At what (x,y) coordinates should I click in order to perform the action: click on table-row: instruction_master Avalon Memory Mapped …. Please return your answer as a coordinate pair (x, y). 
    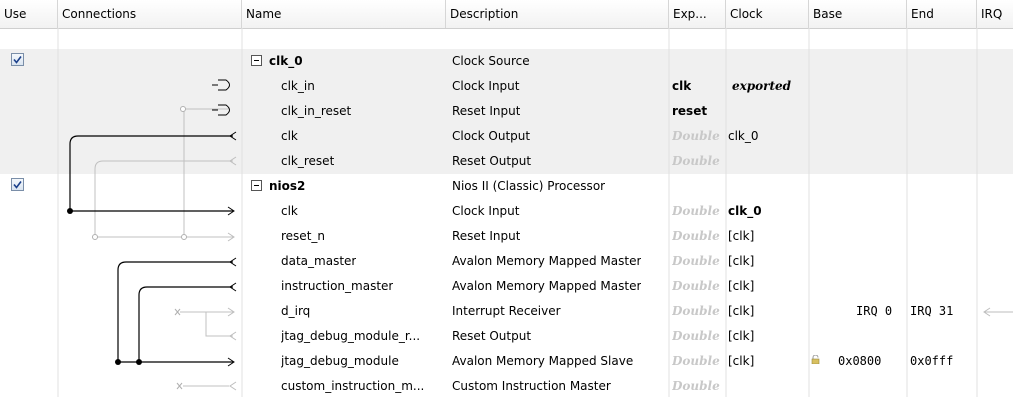
    Looking at the image, I should click on (506, 286).